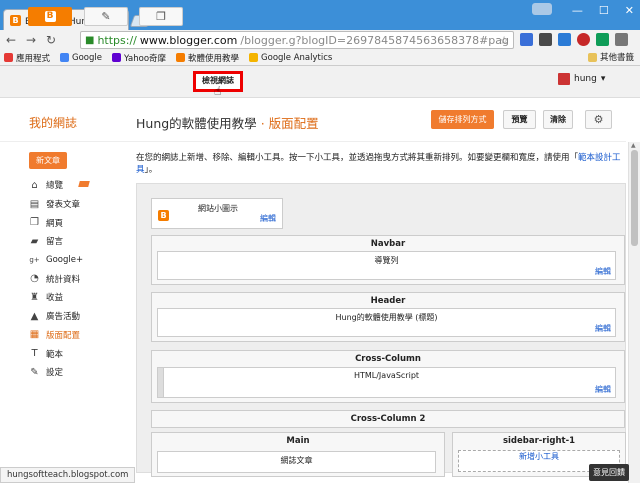  Describe the element at coordinates (34, 372) in the screenshot. I see `wrench-icon: ✎` at that location.